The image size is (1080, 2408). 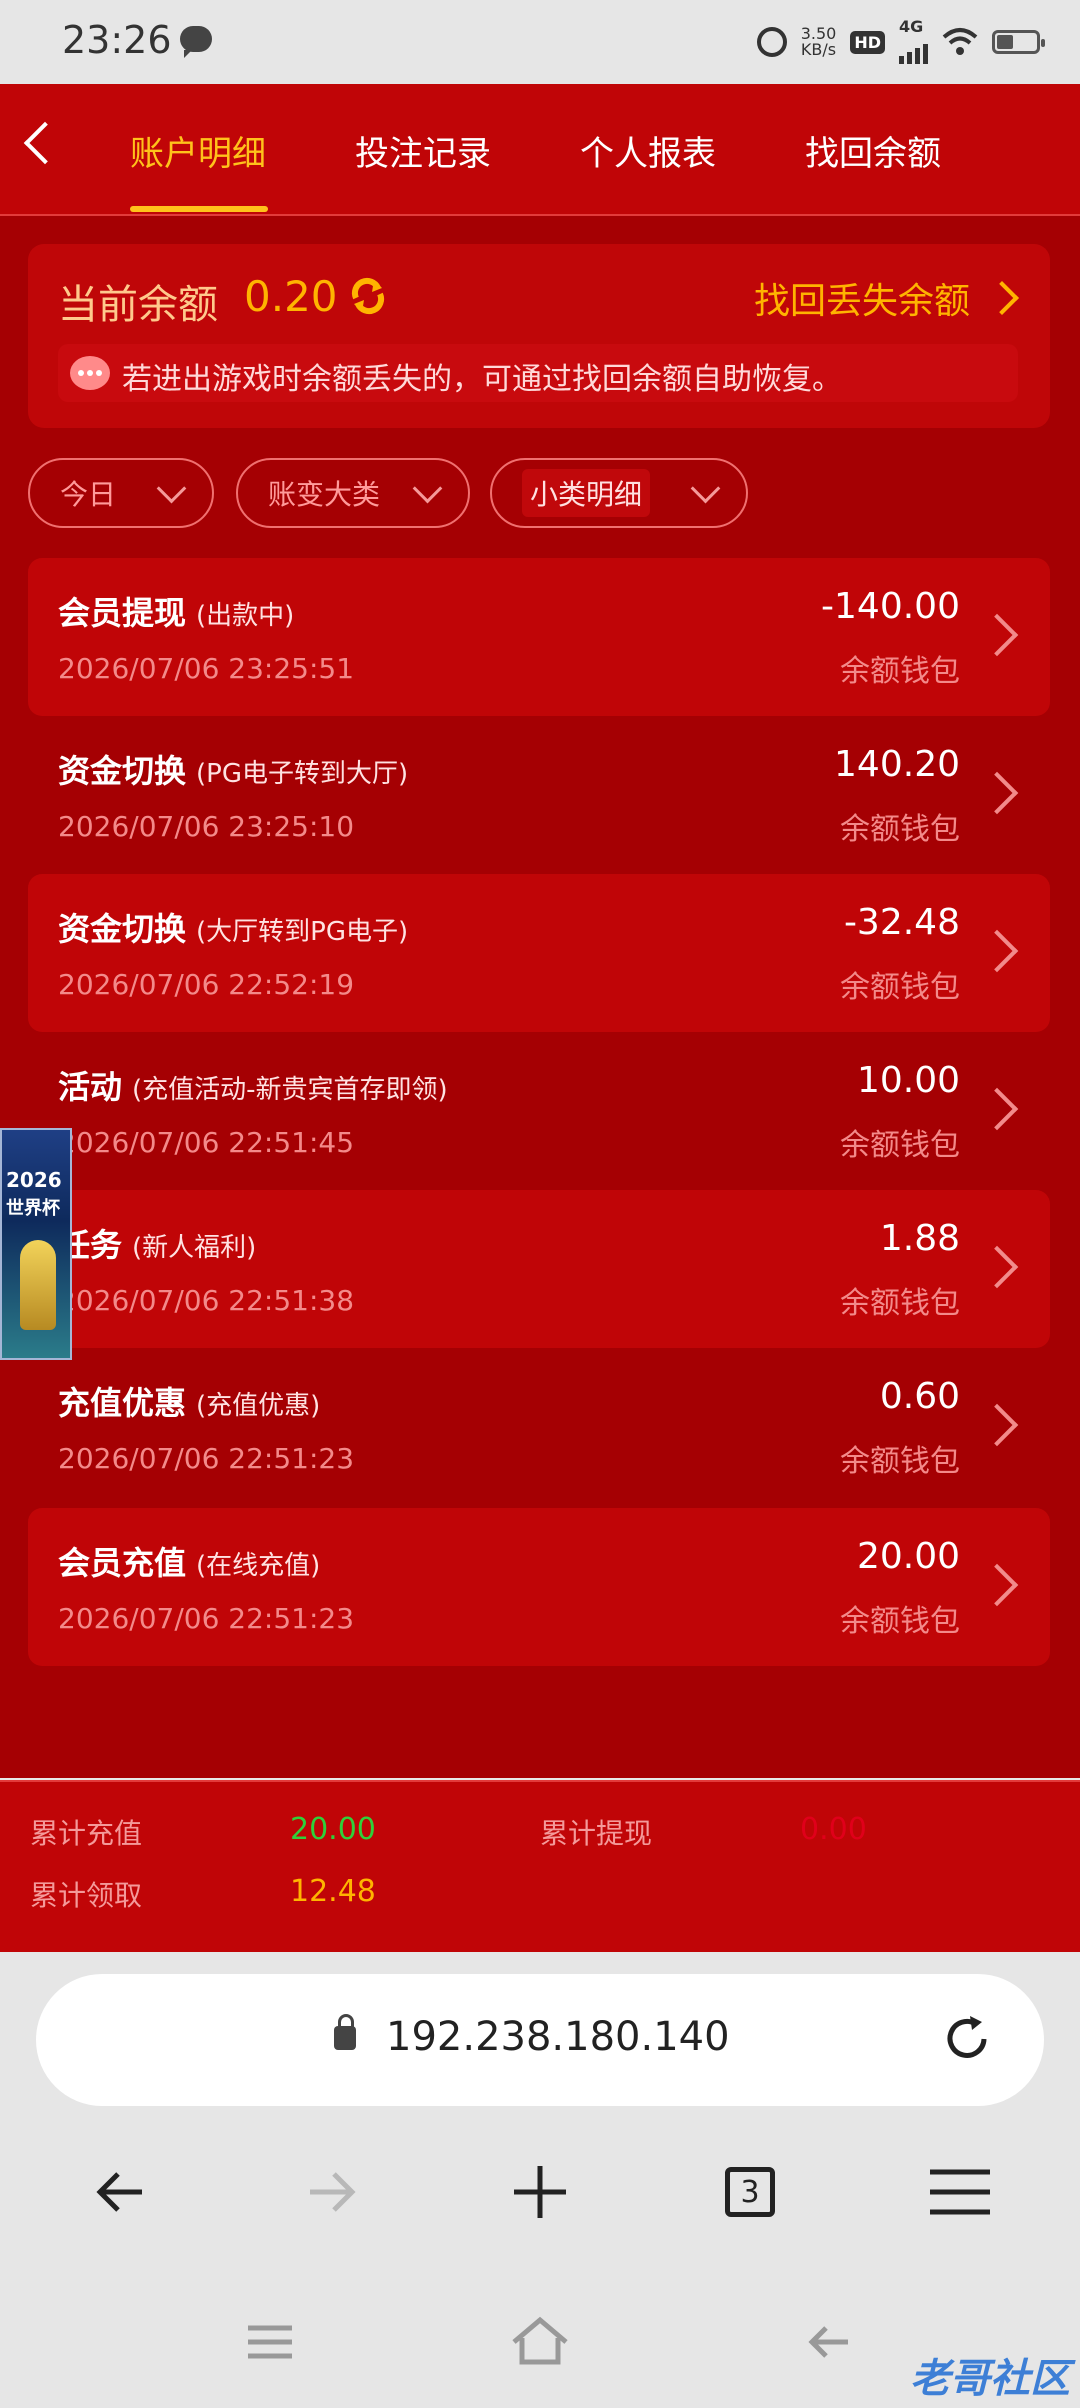 What do you see at coordinates (291, 296) in the screenshot?
I see `balance-value: 0.20` at bounding box center [291, 296].